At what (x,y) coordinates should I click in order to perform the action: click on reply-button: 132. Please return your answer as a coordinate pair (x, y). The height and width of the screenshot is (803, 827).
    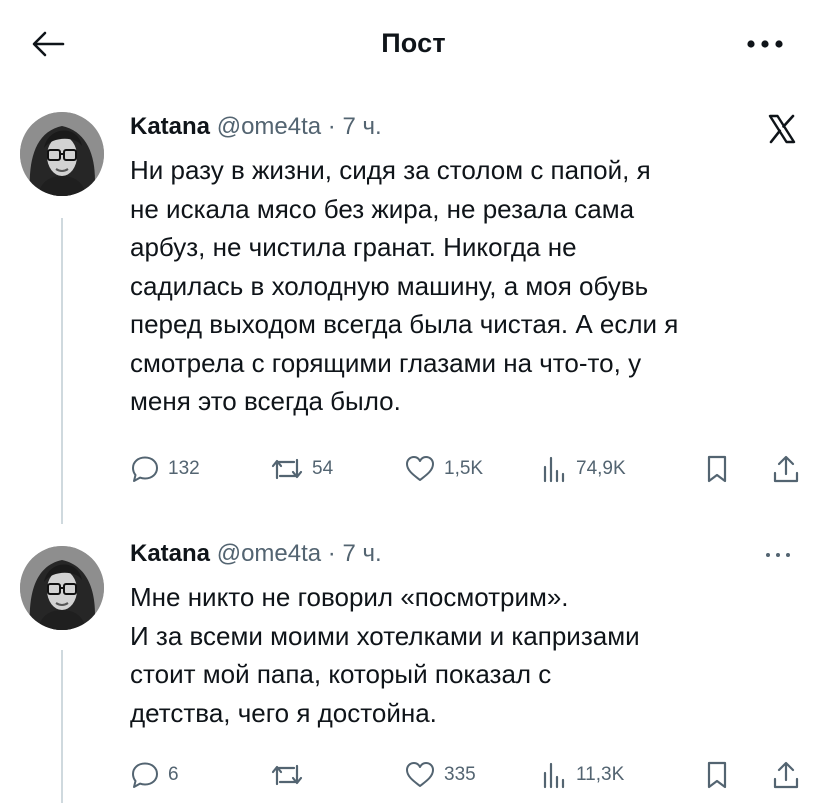
    Looking at the image, I should click on (165, 469).